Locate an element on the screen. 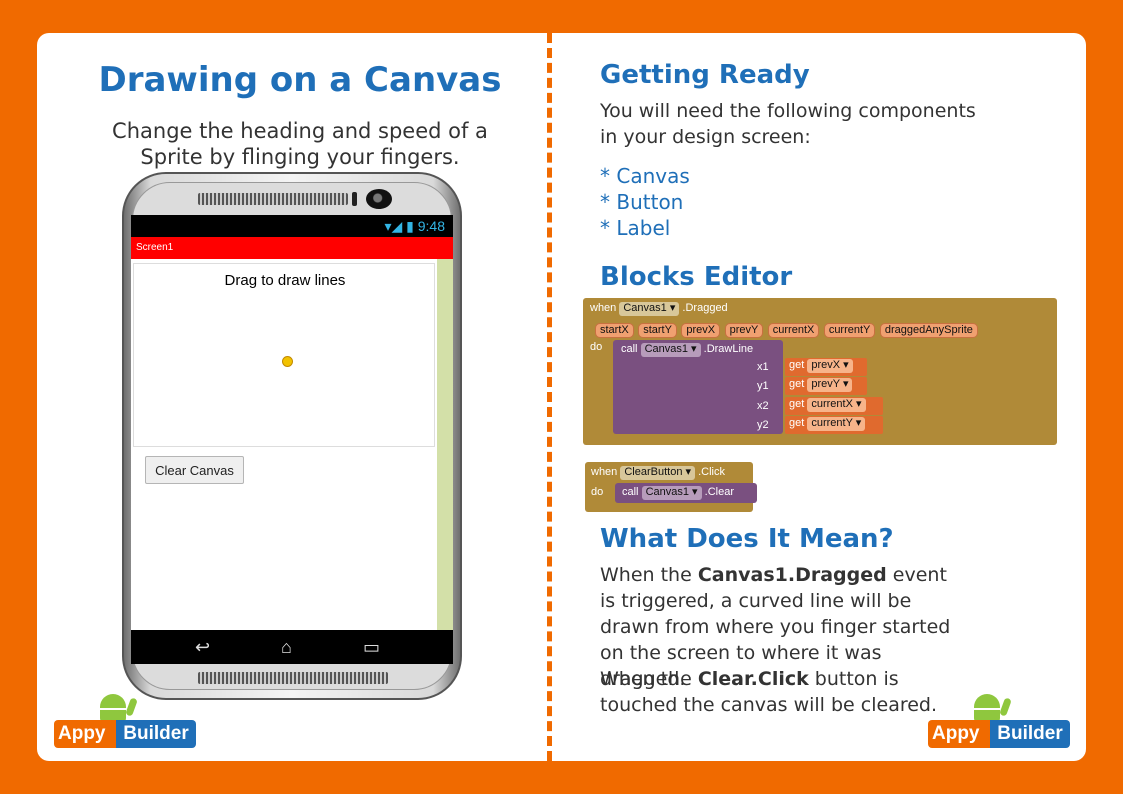 The width and height of the screenshot is (1123, 794). var-dropdown: prevY ▾ is located at coordinates (830, 385).